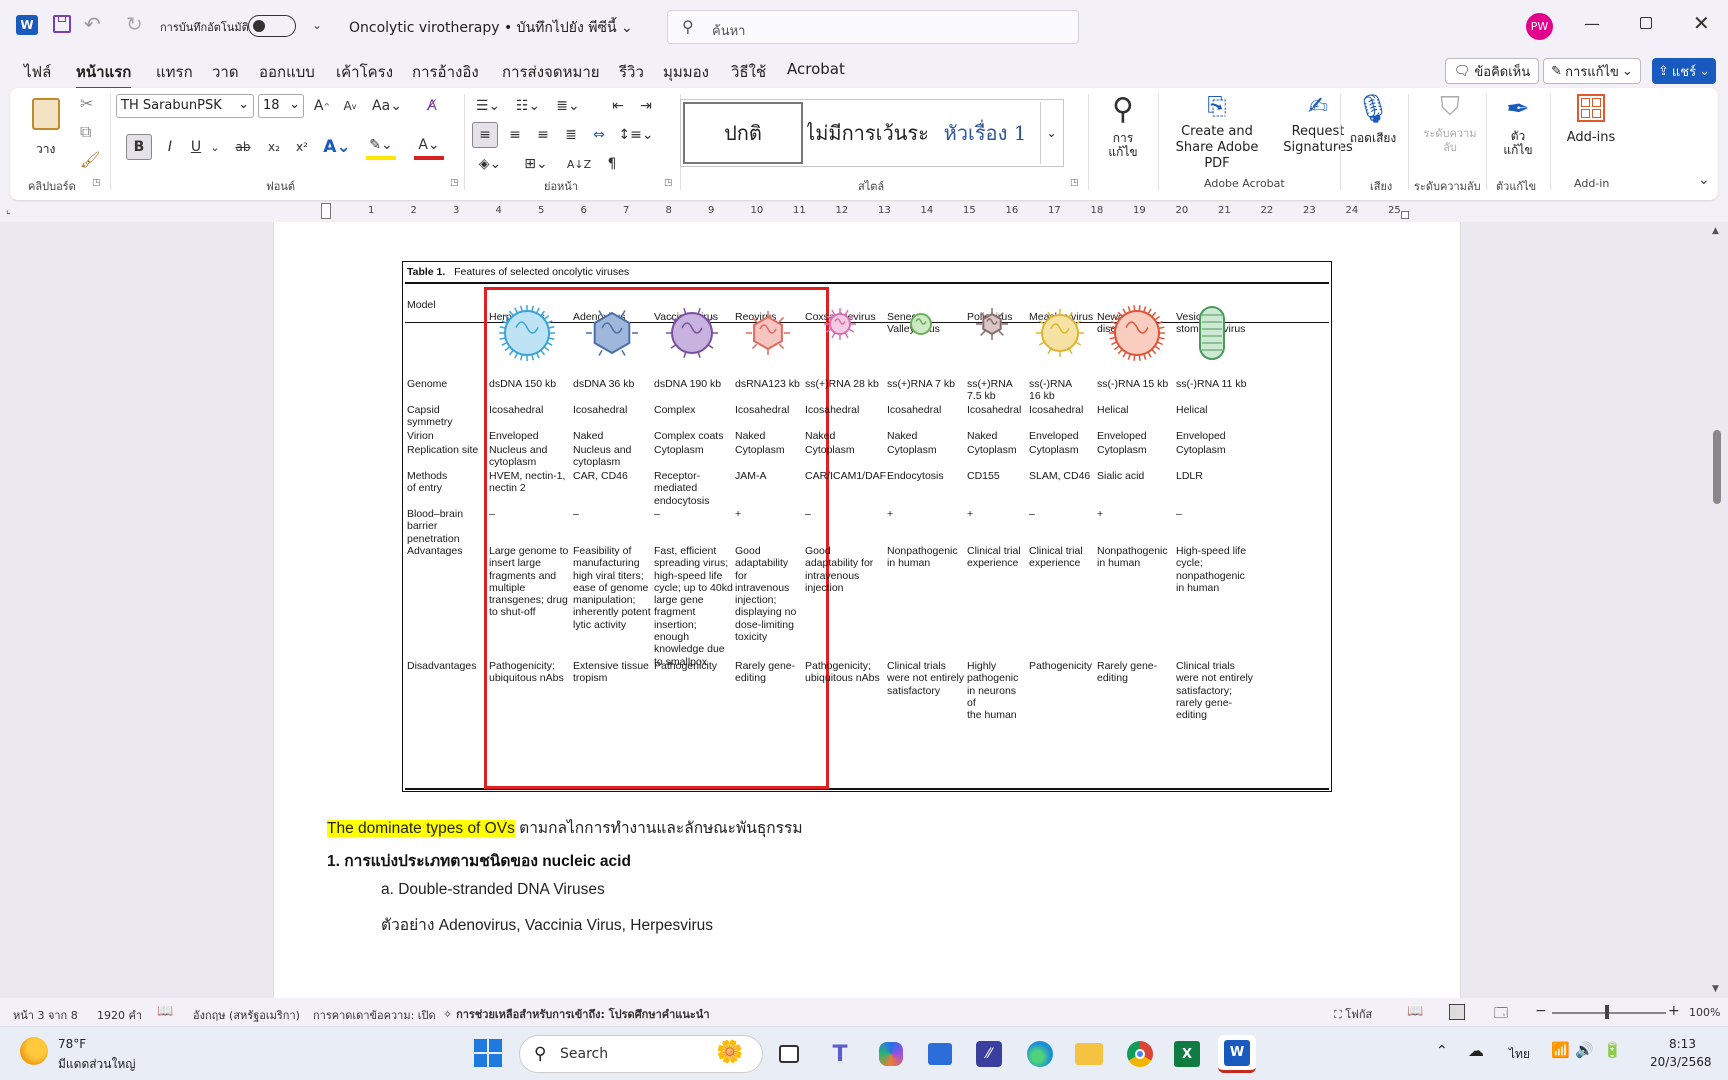 This screenshot has height=1080, width=1728. Describe the element at coordinates (170, 147) in the screenshot. I see `italic-button: I` at that location.